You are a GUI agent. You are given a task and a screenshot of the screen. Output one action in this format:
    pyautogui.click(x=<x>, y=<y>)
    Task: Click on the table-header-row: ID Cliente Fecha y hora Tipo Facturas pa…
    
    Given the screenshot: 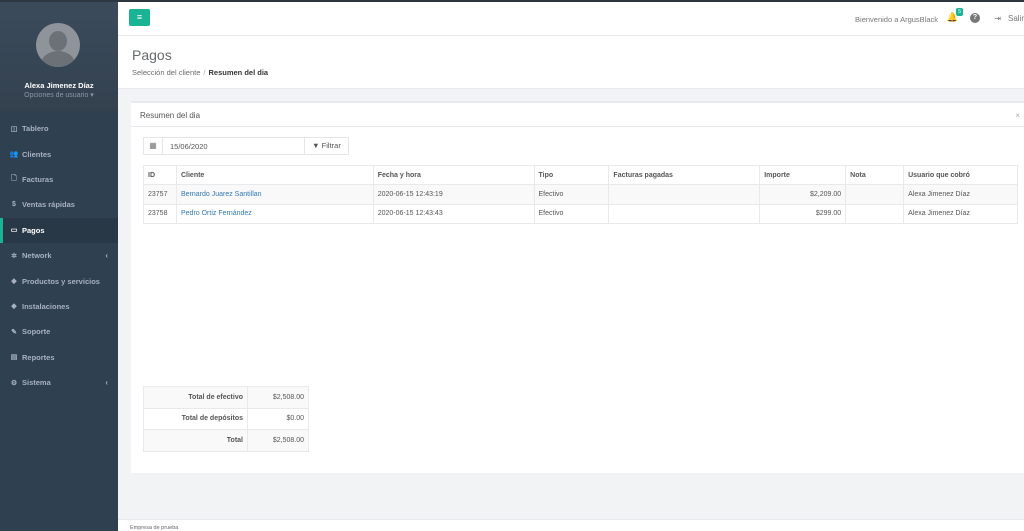 What is the action you would take?
    pyautogui.click(x=580, y=175)
    